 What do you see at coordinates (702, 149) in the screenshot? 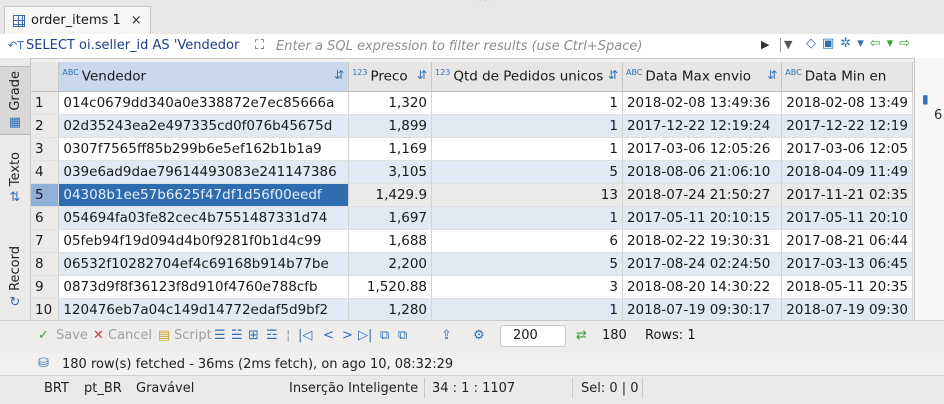
I see `cell-data-max-envio: 2017-03-06 12:05:26` at bounding box center [702, 149].